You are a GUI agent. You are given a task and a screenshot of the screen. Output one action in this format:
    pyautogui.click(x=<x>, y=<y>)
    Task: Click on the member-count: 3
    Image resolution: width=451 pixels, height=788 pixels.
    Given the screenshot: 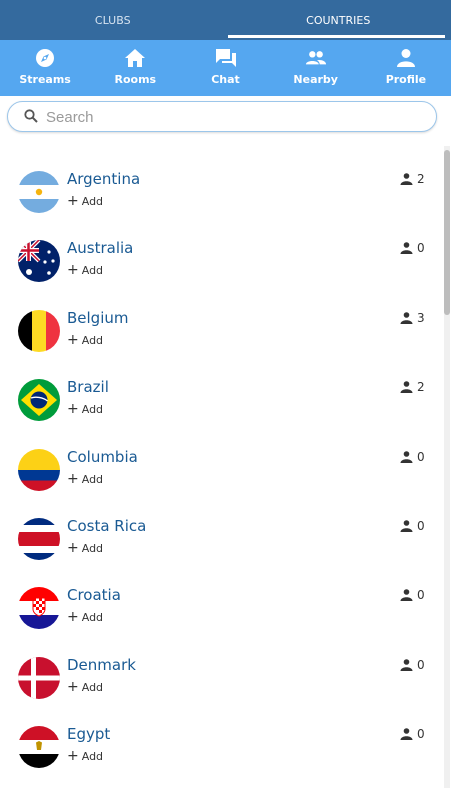 What is the action you would take?
    pyautogui.click(x=412, y=318)
    